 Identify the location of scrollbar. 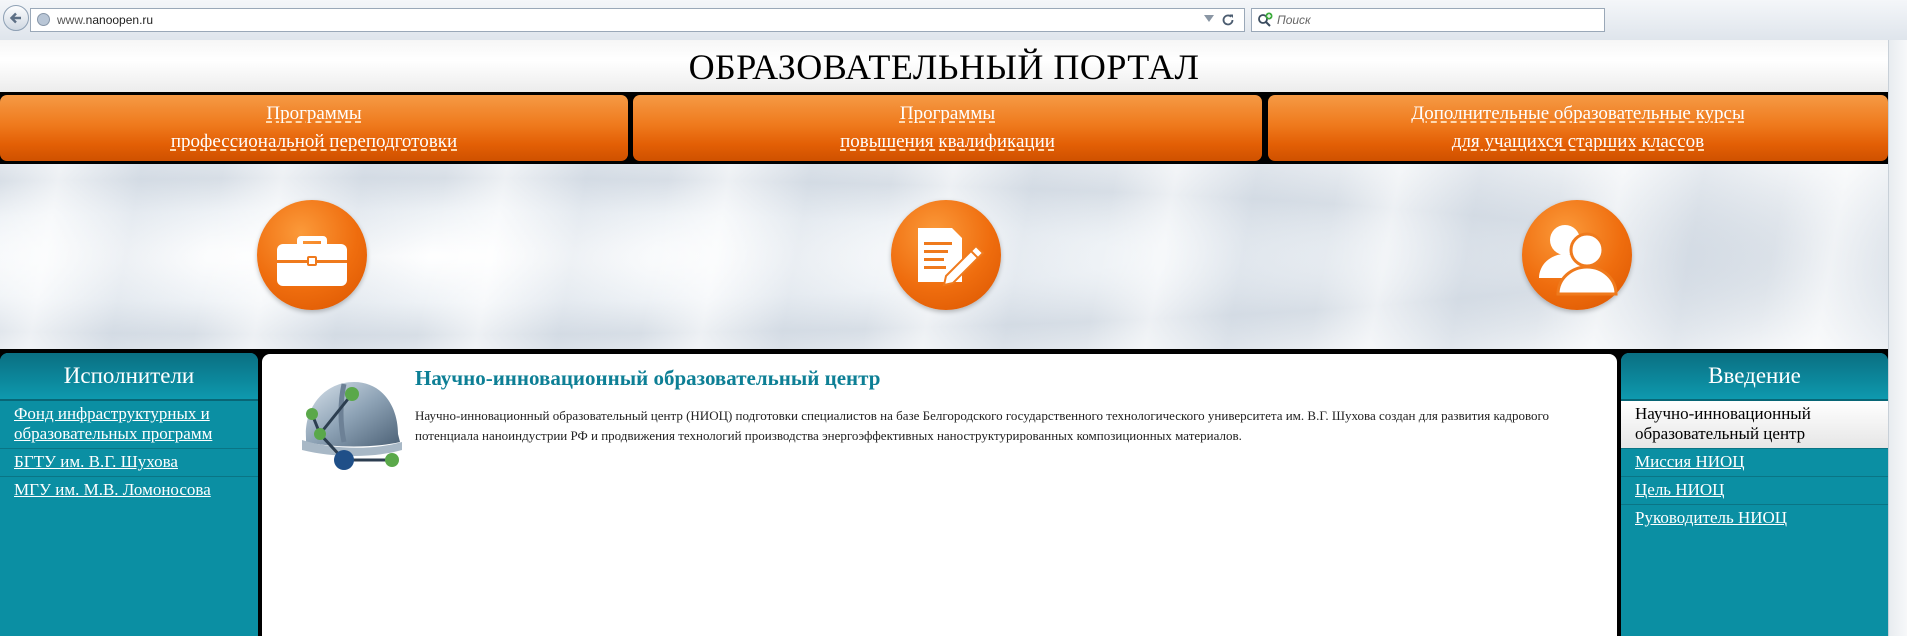
(1897, 338).